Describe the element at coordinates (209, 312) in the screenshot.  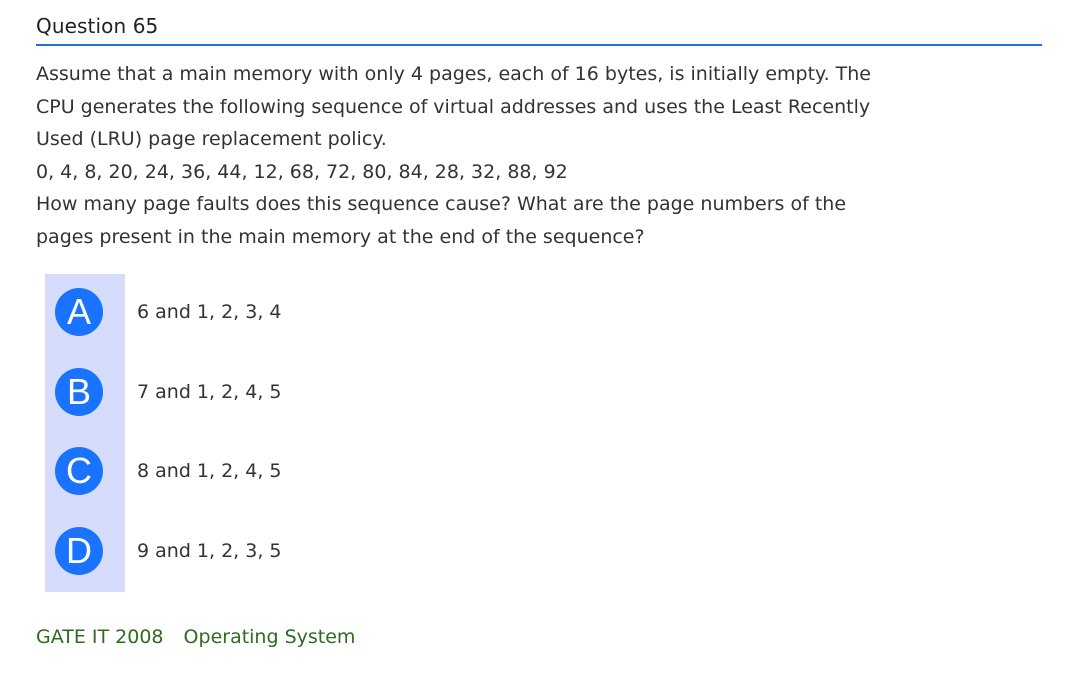
I see `option-a-text: 6 and 1, 2, 3, 4` at that location.